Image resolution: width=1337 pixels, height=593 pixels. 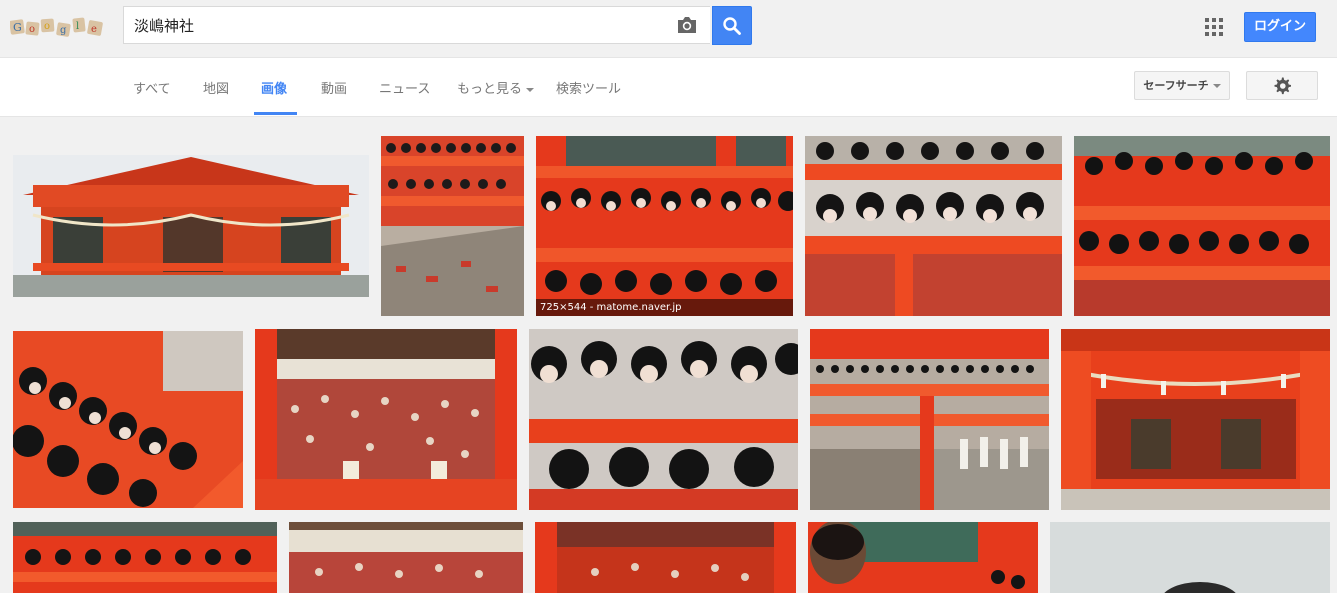 I want to click on apps-grid-icon, so click(x=1214, y=27).